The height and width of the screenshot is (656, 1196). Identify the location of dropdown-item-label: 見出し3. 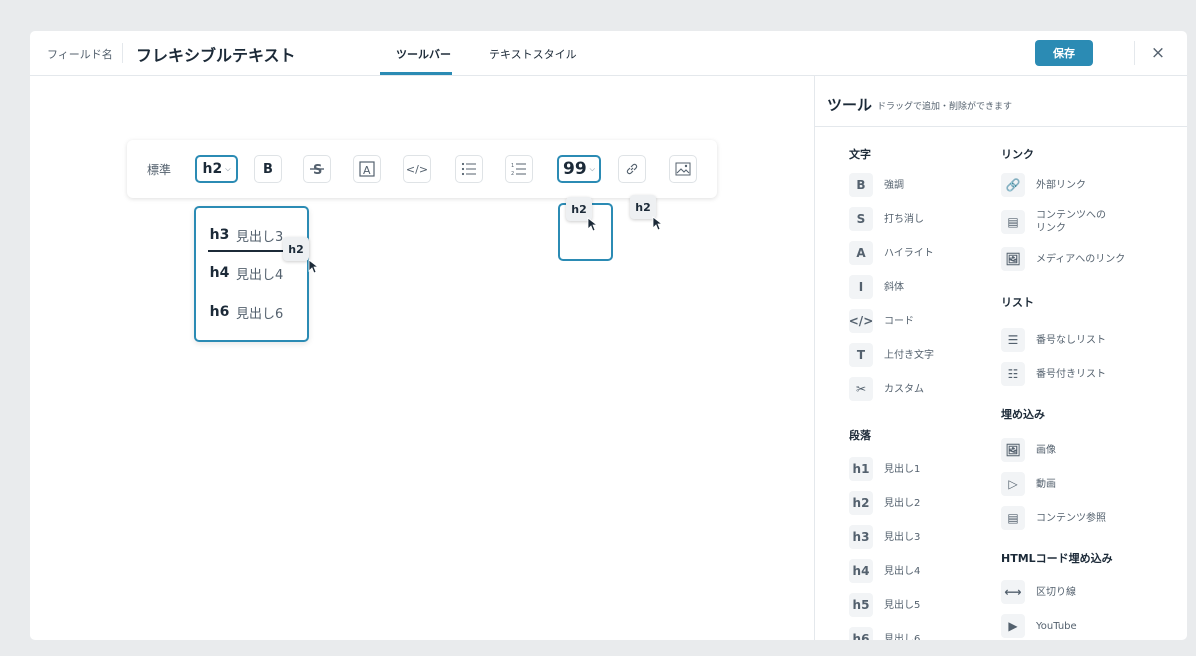
(260, 237).